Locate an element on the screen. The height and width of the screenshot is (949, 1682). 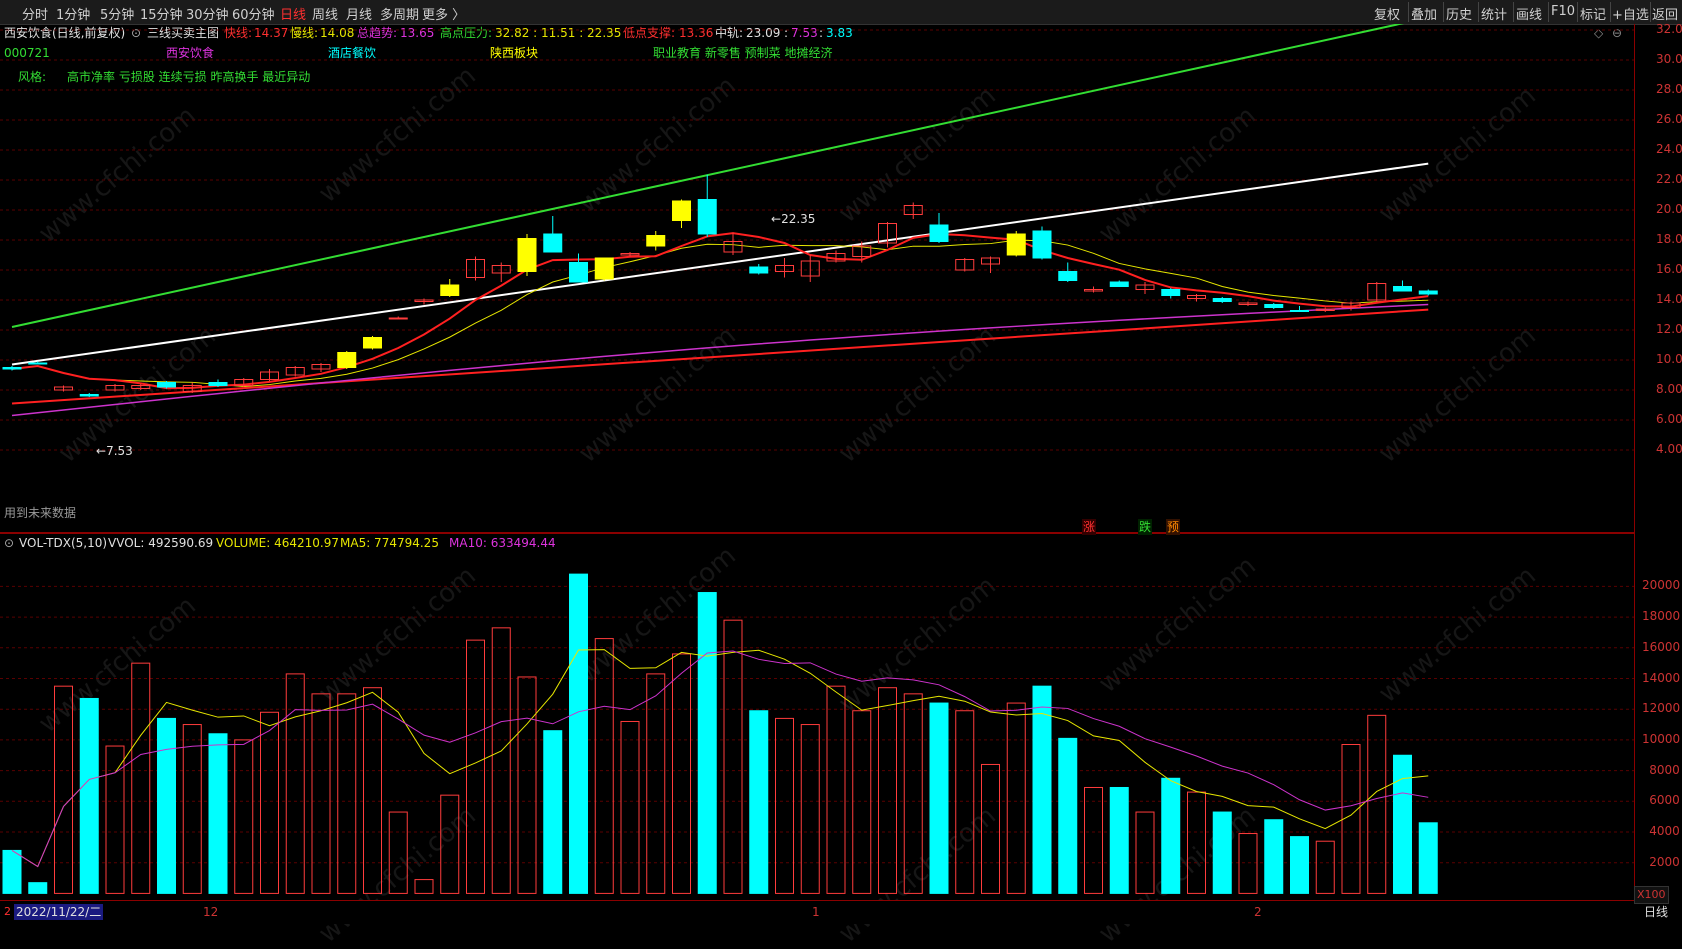
price-tick-label: 10.00 is located at coordinates (1669, 359).